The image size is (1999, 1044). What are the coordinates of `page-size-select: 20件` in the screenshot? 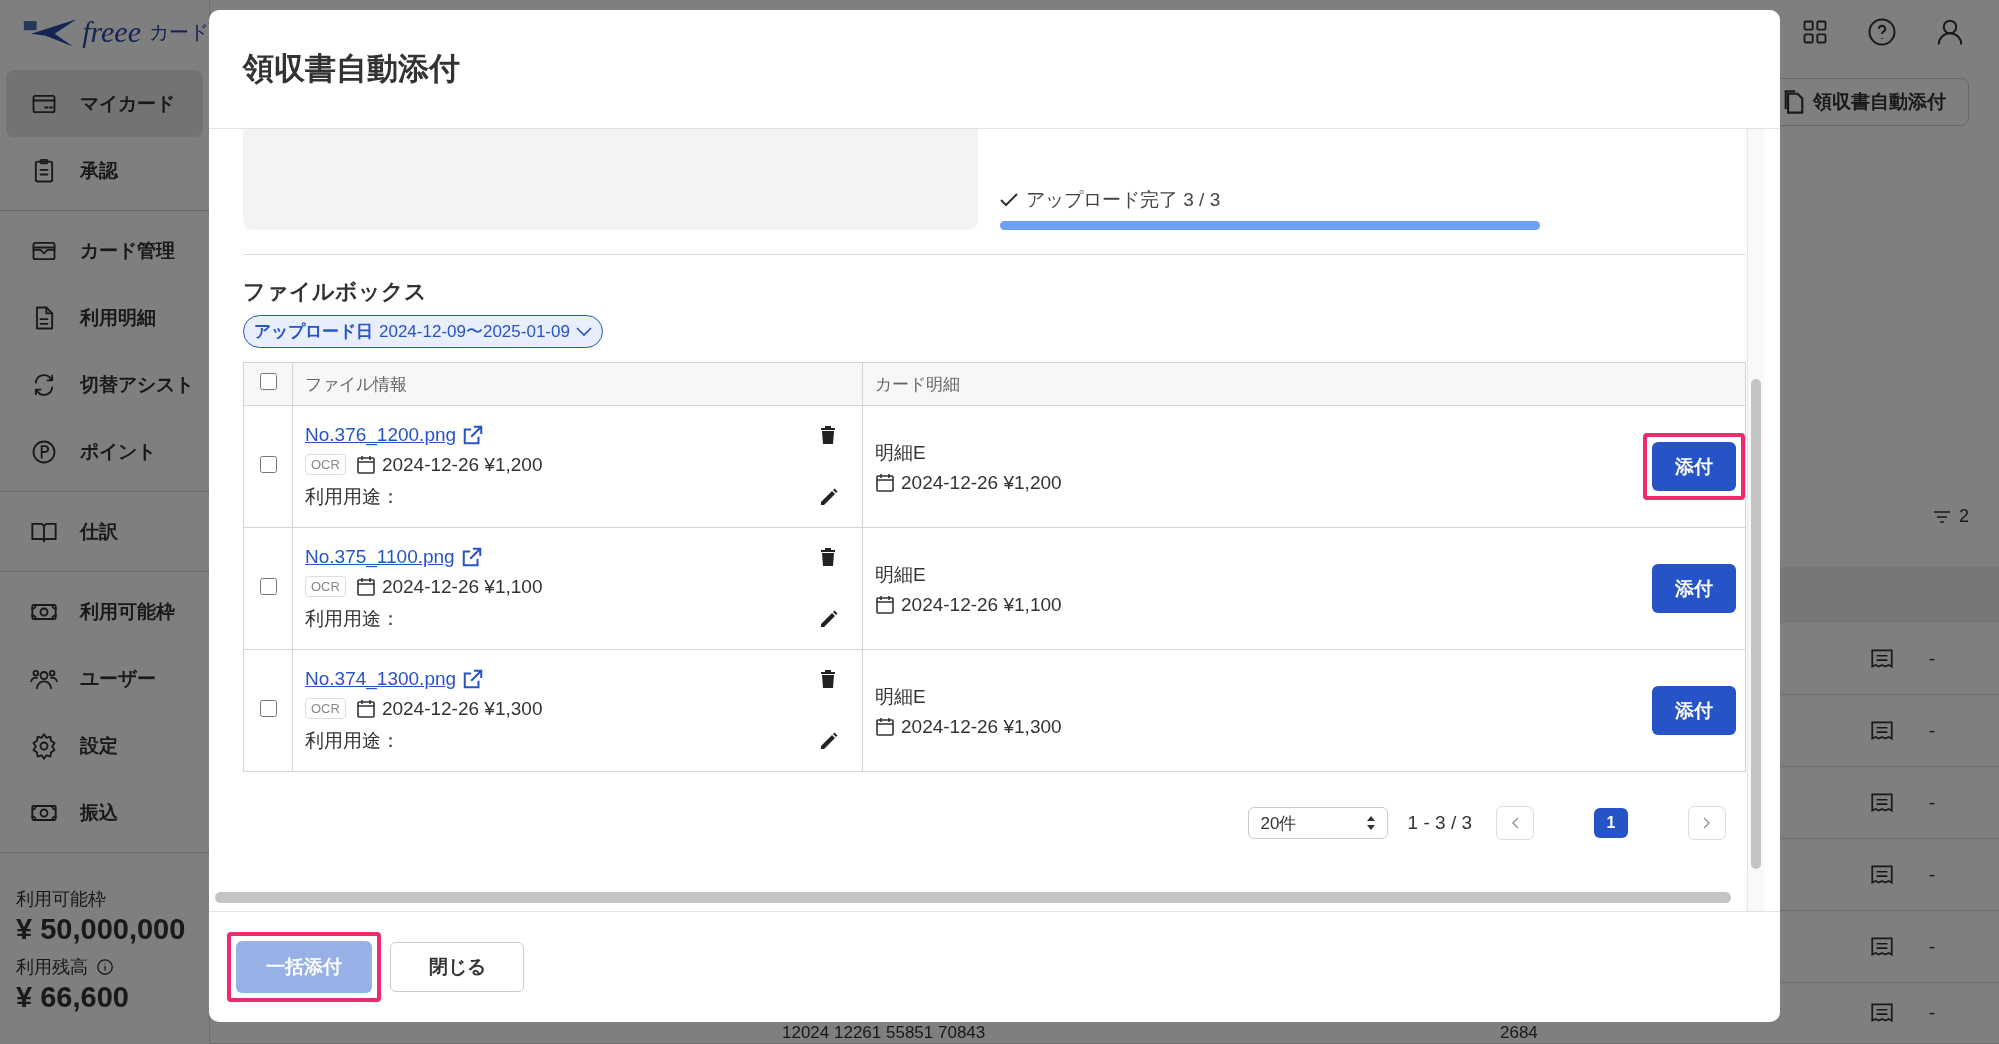 It's located at (1317, 823).